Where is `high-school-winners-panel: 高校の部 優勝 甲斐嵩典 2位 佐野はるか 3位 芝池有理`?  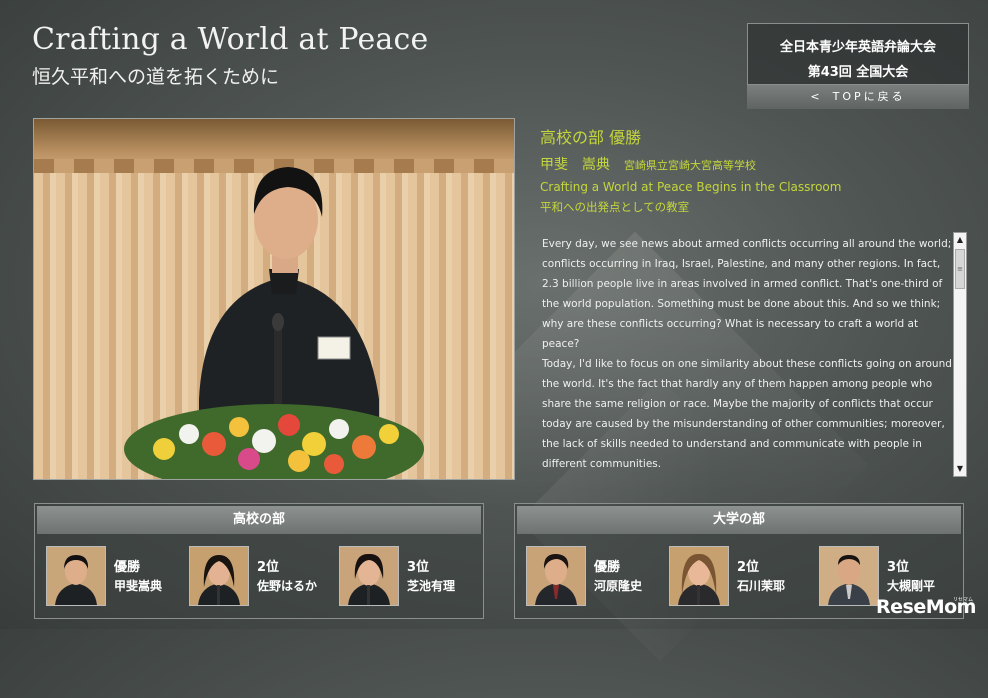
high-school-winners-panel: 高校の部 優勝 甲斐嵩典 2位 佐野はるか 3位 芝池有理 is located at coordinates (259, 561).